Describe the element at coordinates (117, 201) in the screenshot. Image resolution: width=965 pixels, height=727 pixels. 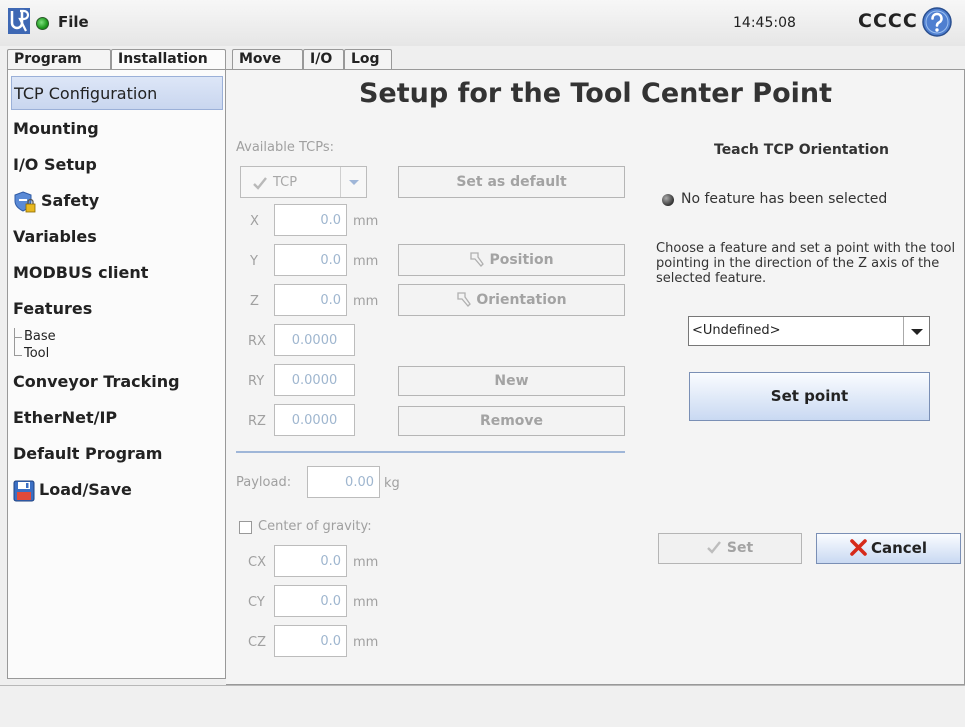
I see `sidebar-item-safety: Safety` at that location.